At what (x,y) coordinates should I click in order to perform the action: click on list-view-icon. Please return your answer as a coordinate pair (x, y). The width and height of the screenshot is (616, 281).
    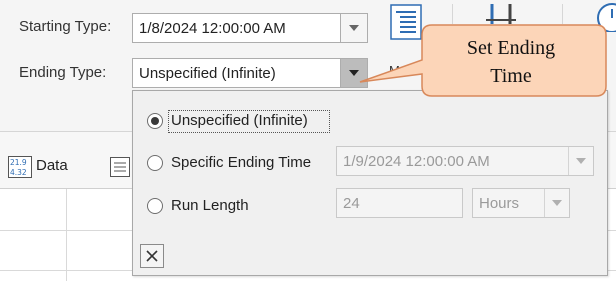
    Looking at the image, I should click on (120, 168).